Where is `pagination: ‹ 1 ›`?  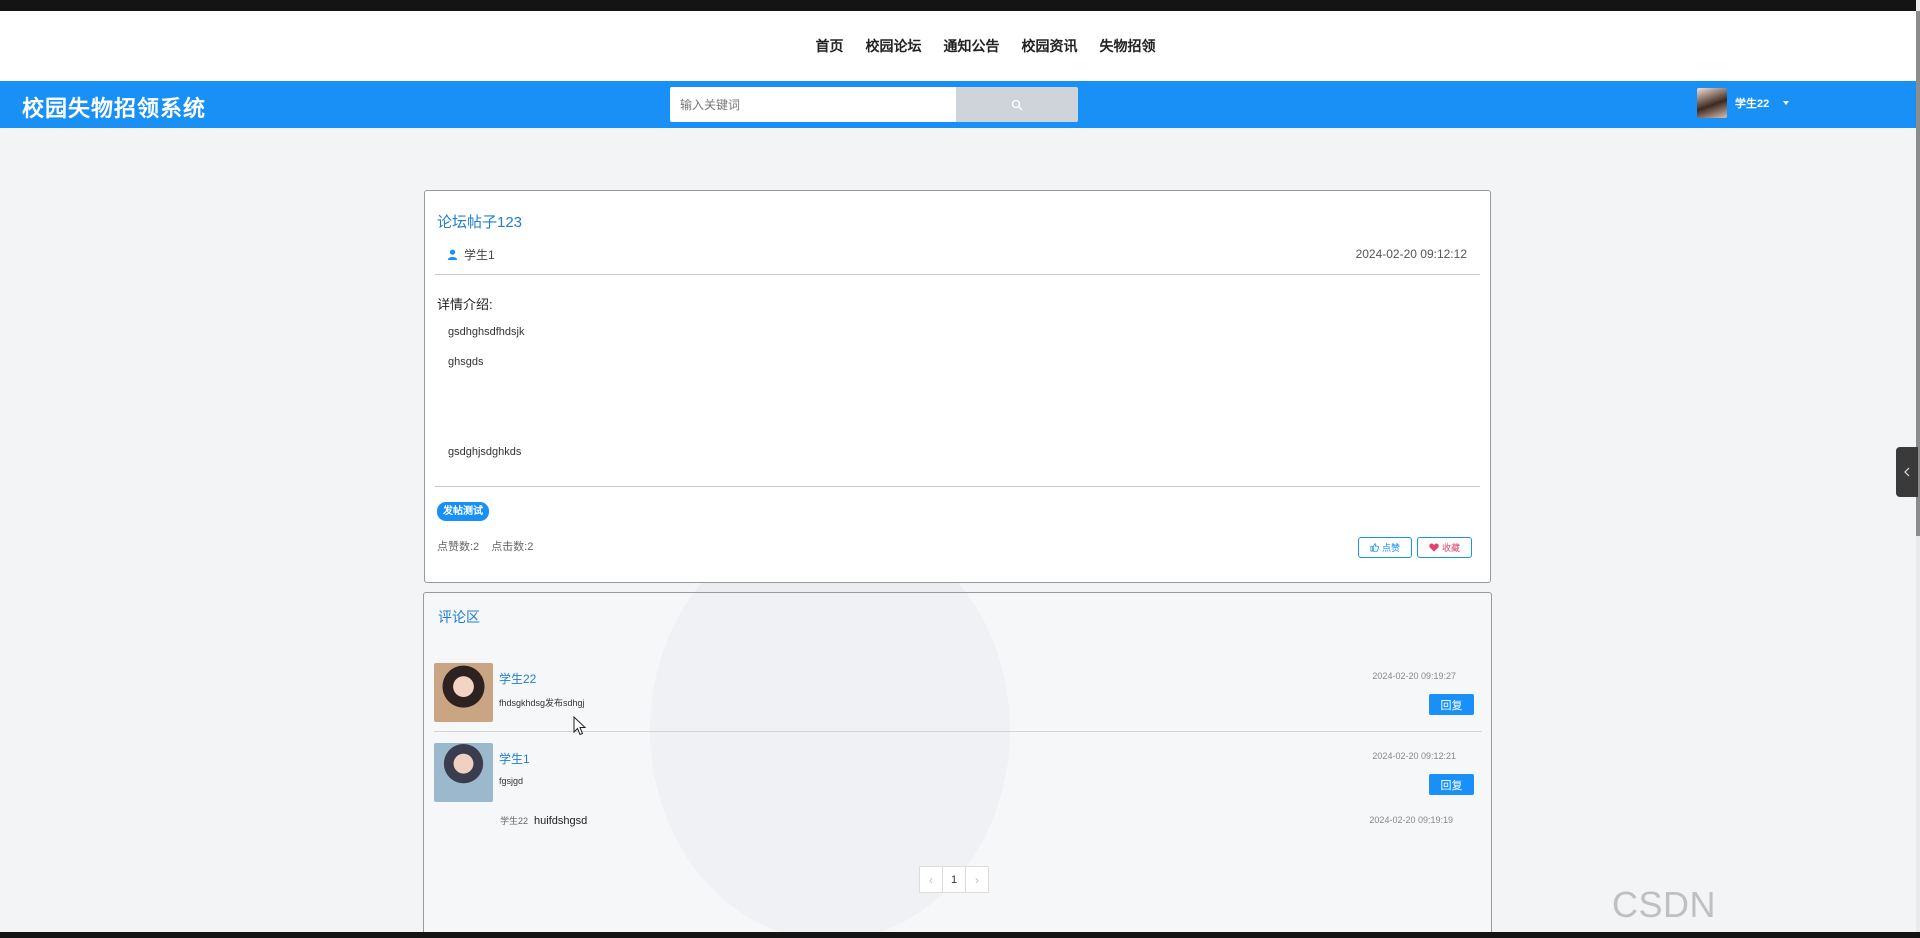
pagination: ‹ 1 › is located at coordinates (954, 879).